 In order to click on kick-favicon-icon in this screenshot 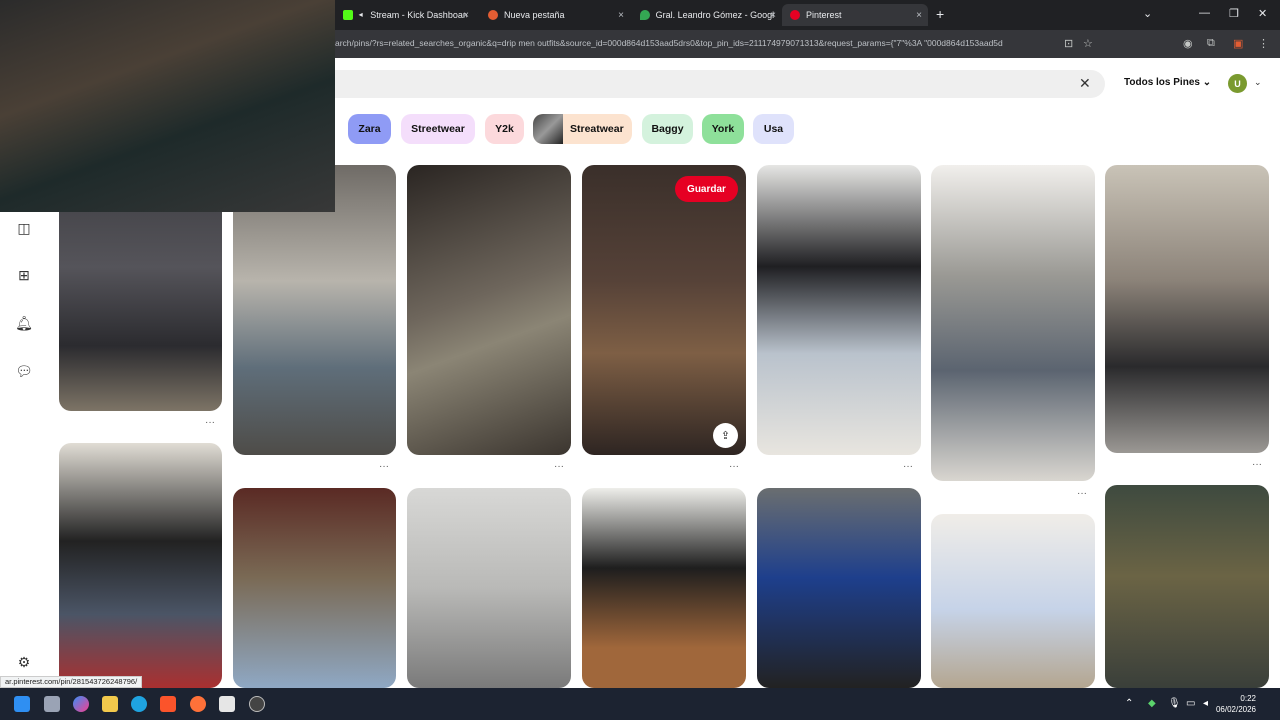, I will do `click(348, 15)`.